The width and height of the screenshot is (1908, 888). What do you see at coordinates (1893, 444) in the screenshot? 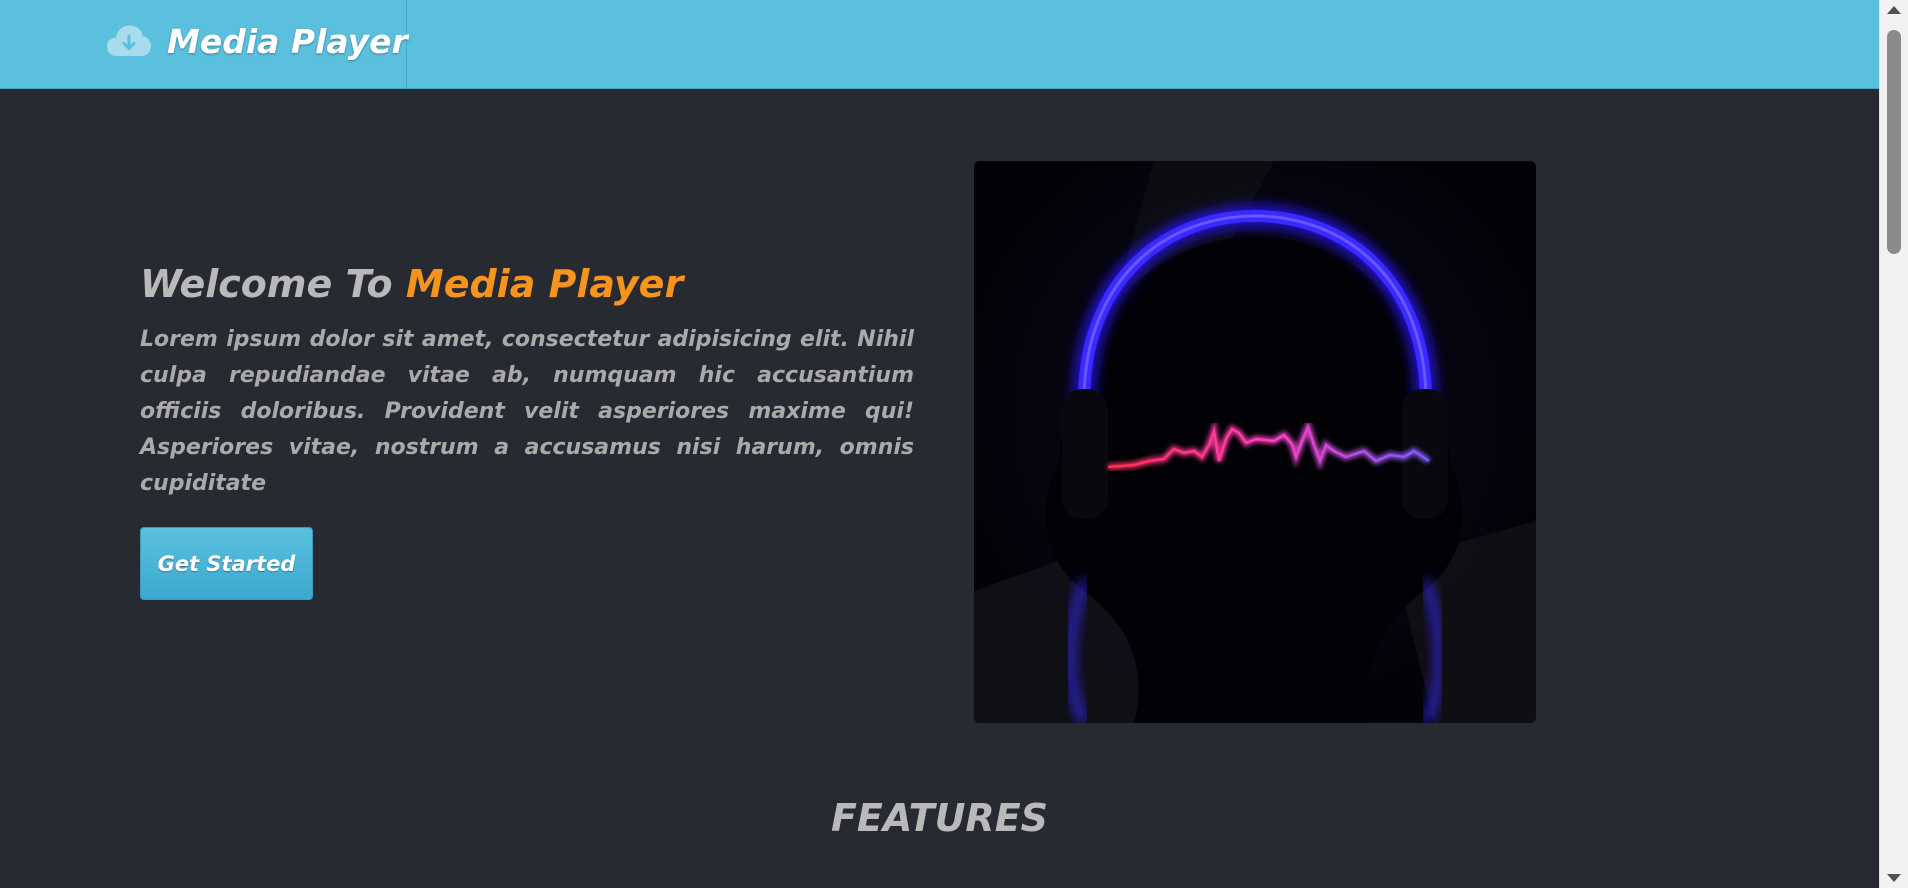
I see `vertical-scrollbar` at bounding box center [1893, 444].